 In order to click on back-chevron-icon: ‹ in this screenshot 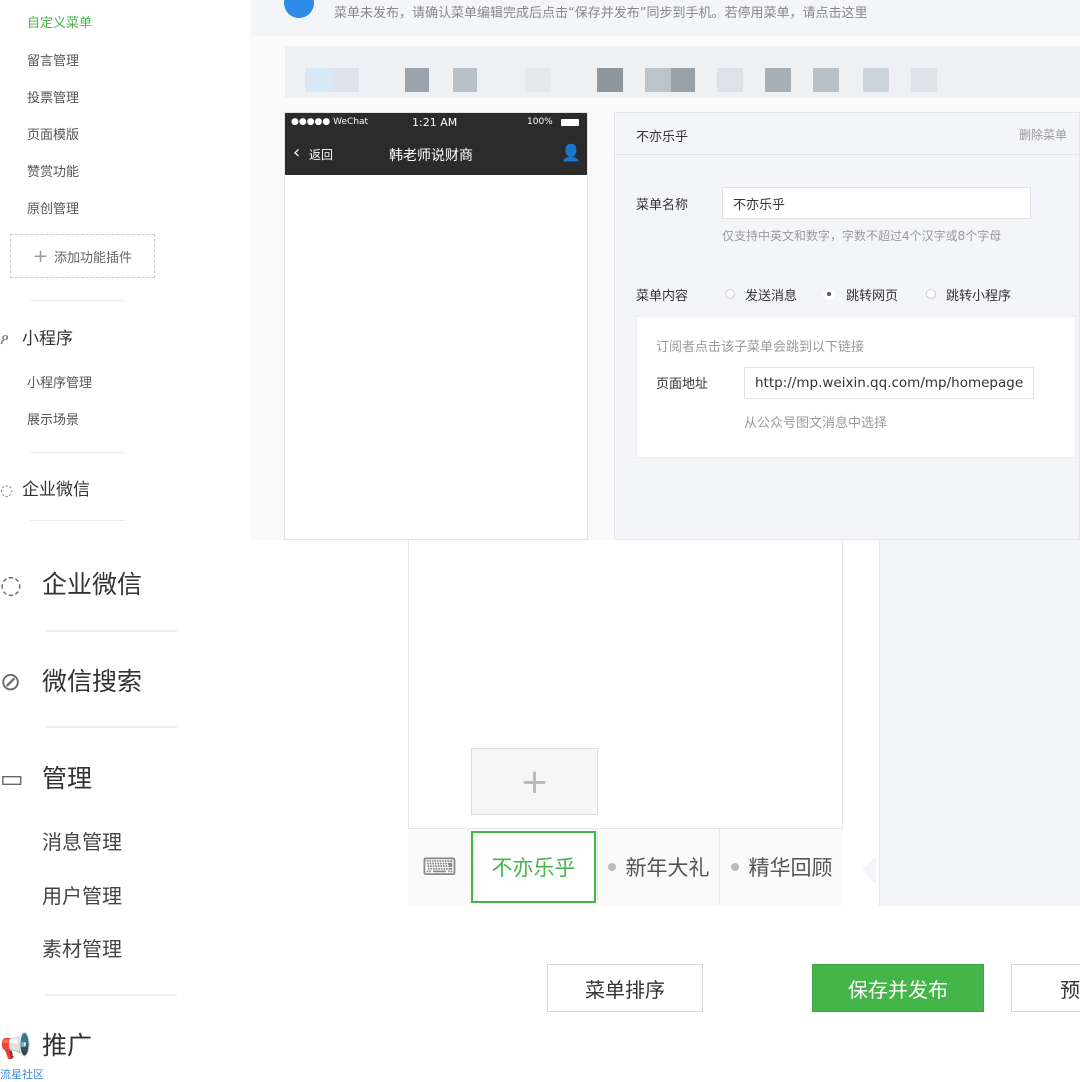, I will do `click(297, 152)`.